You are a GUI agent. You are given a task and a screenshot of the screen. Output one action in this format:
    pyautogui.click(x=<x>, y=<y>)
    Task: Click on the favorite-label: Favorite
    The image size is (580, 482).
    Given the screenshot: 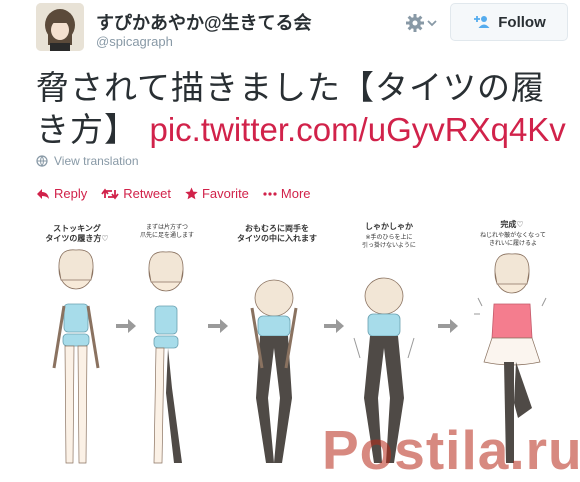 What is the action you would take?
    pyautogui.click(x=225, y=193)
    